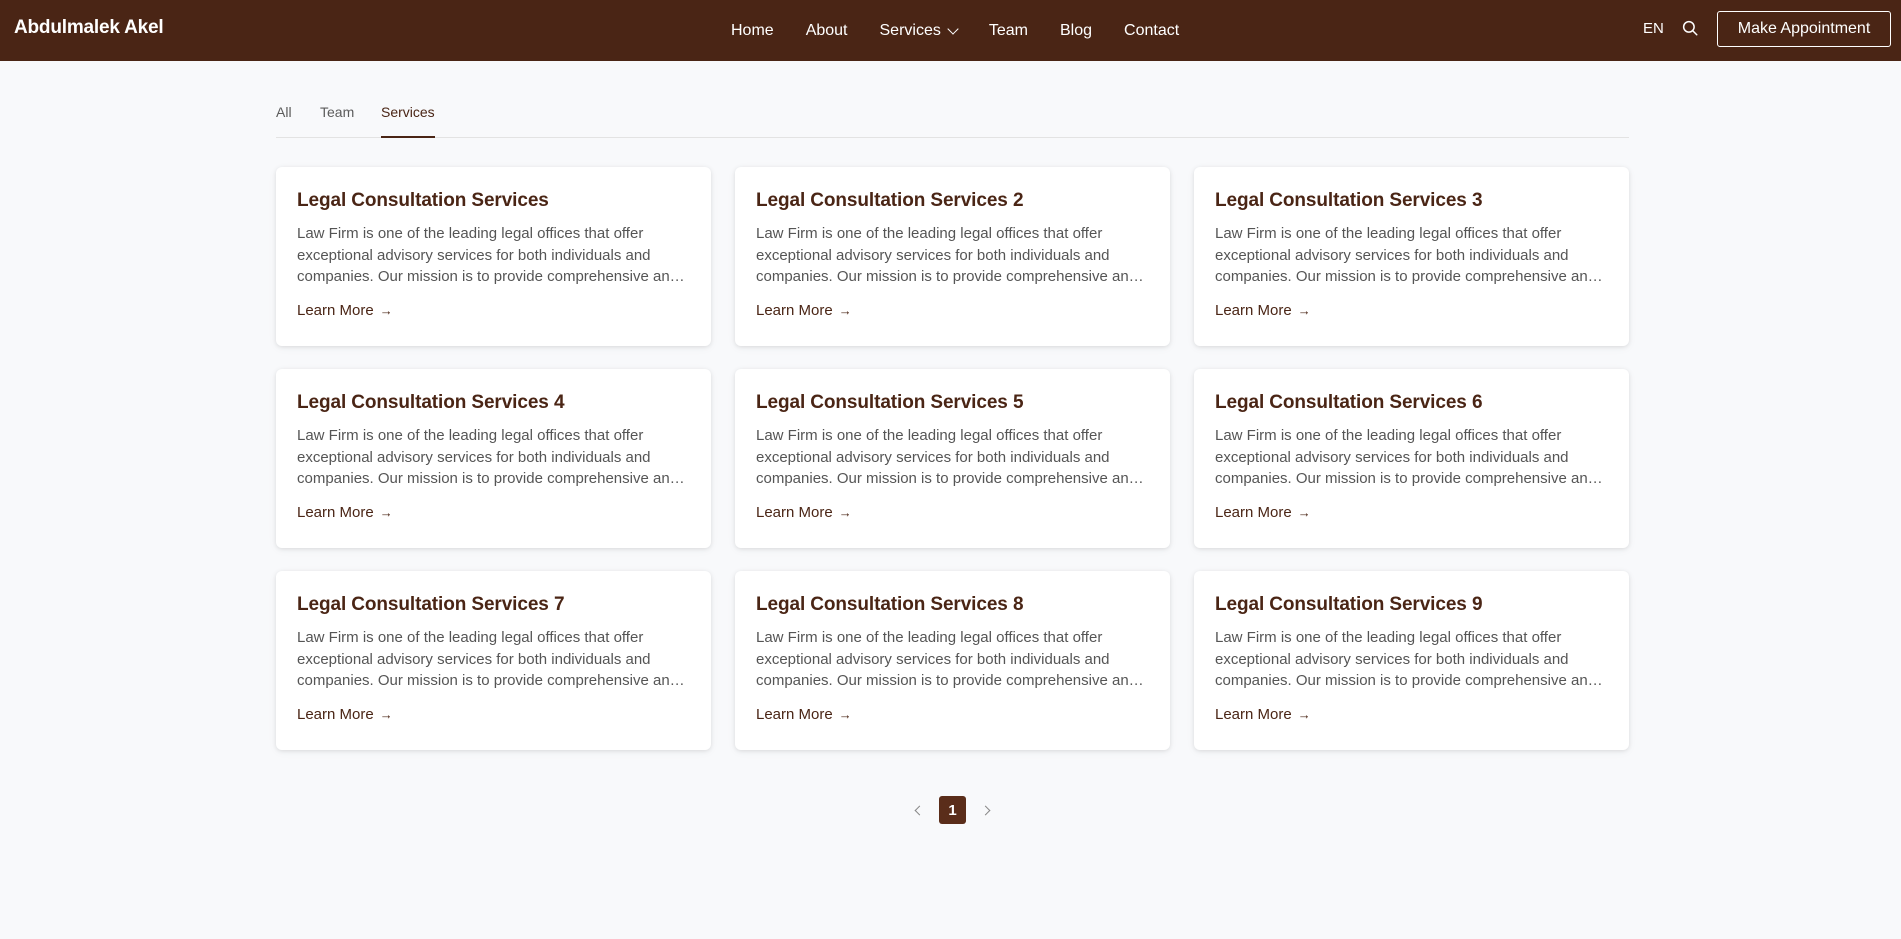 The width and height of the screenshot is (1901, 939). I want to click on card-title: Legal Consultation Services 8, so click(952, 605).